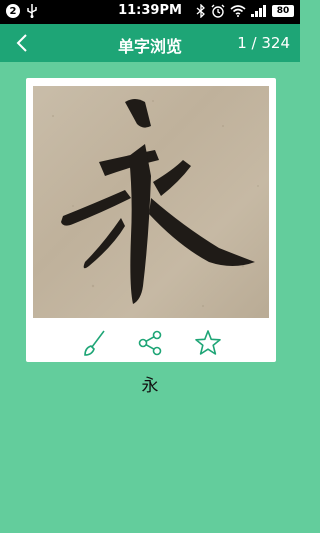  I want to click on brush-icon, so click(94, 343).